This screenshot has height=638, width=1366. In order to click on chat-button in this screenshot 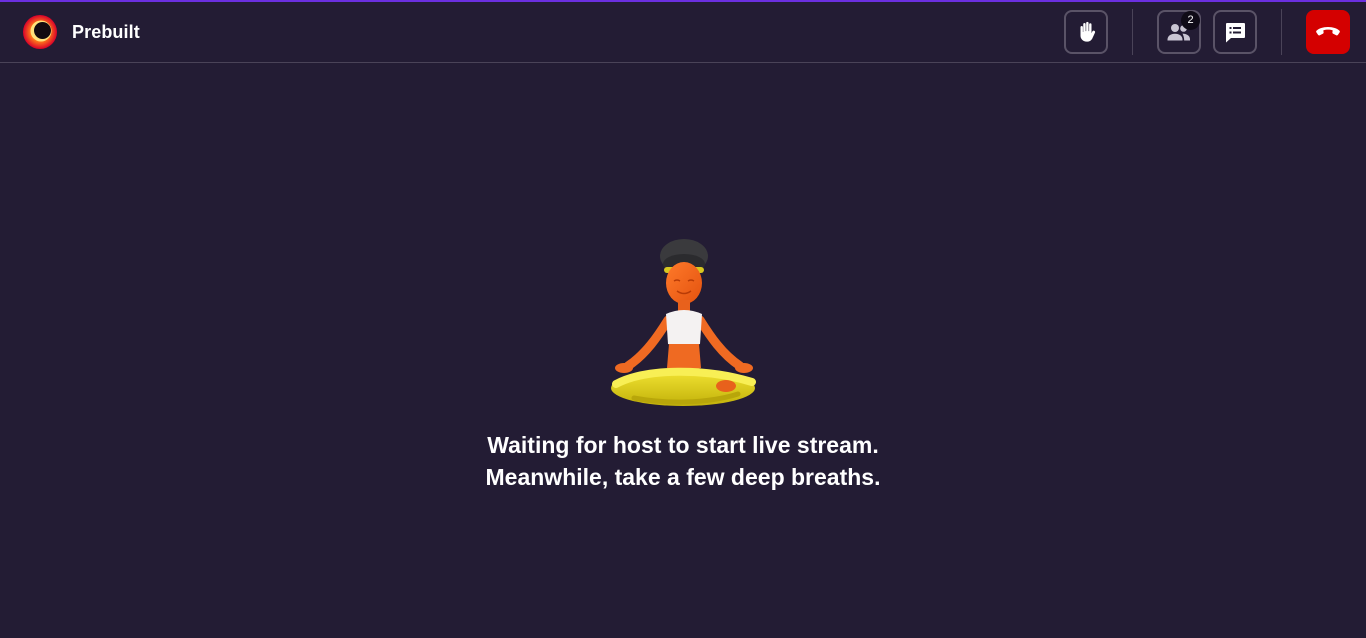, I will do `click(1235, 32)`.